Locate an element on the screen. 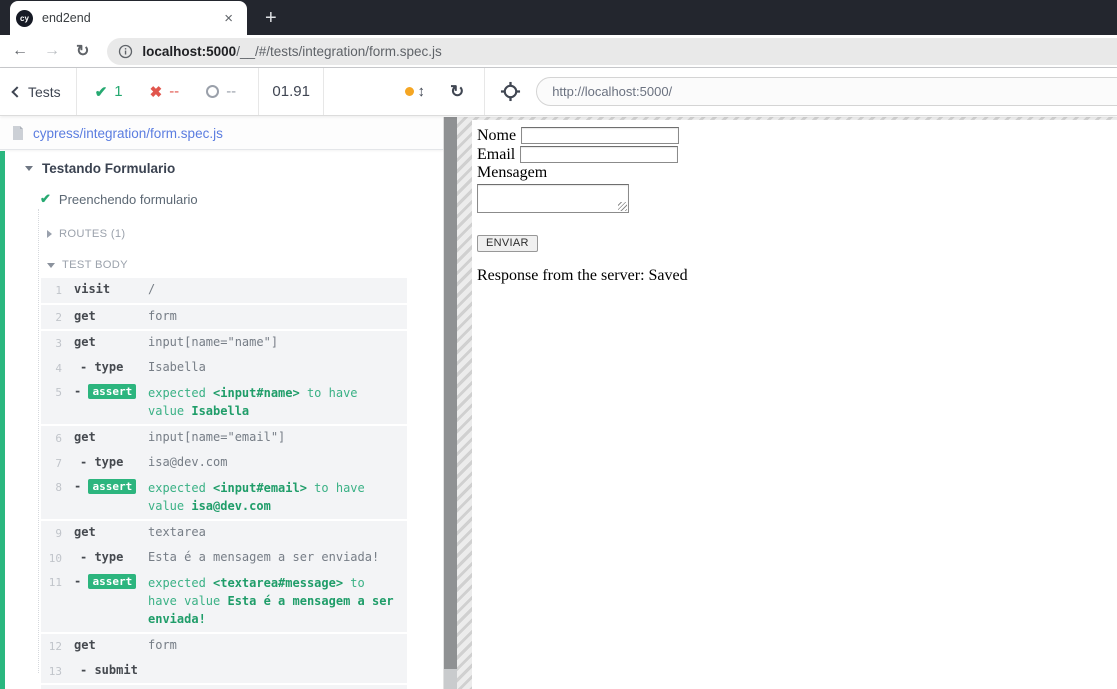 The width and height of the screenshot is (1117, 689). failed-stat: ✖ -- is located at coordinates (165, 92).